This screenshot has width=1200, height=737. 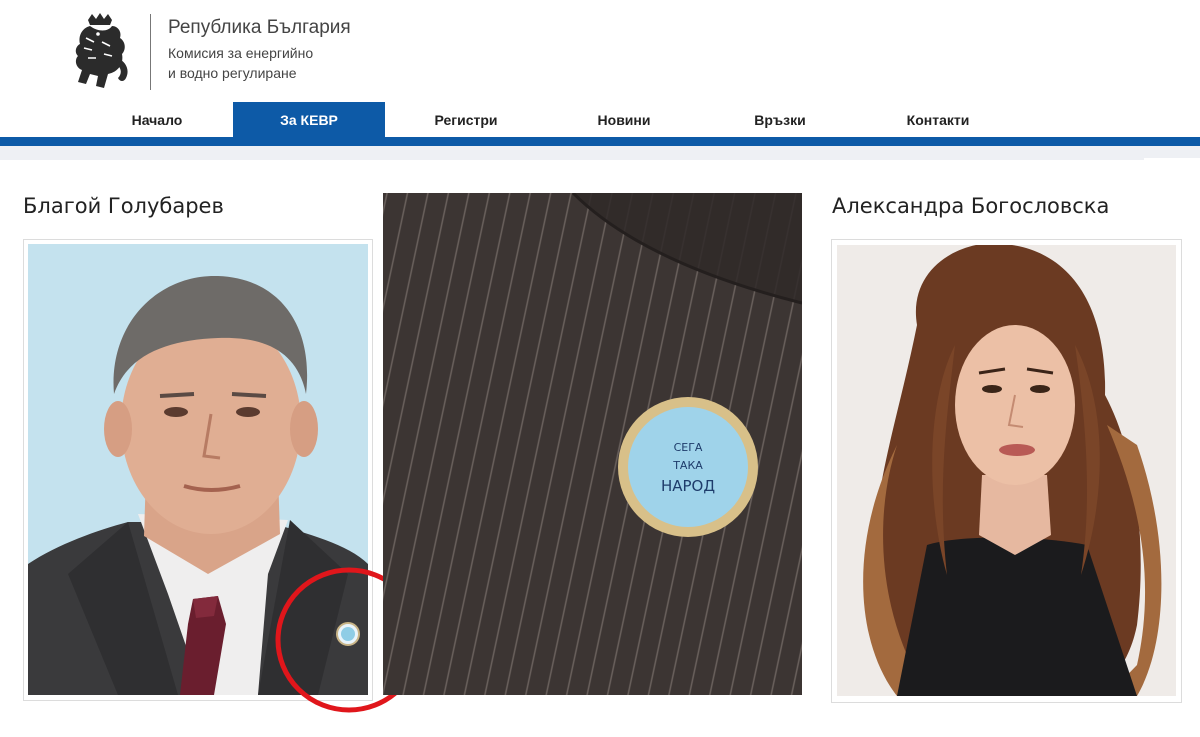 What do you see at coordinates (687, 465) in the screenshot?
I see `badge-text-line2: ТАКА` at bounding box center [687, 465].